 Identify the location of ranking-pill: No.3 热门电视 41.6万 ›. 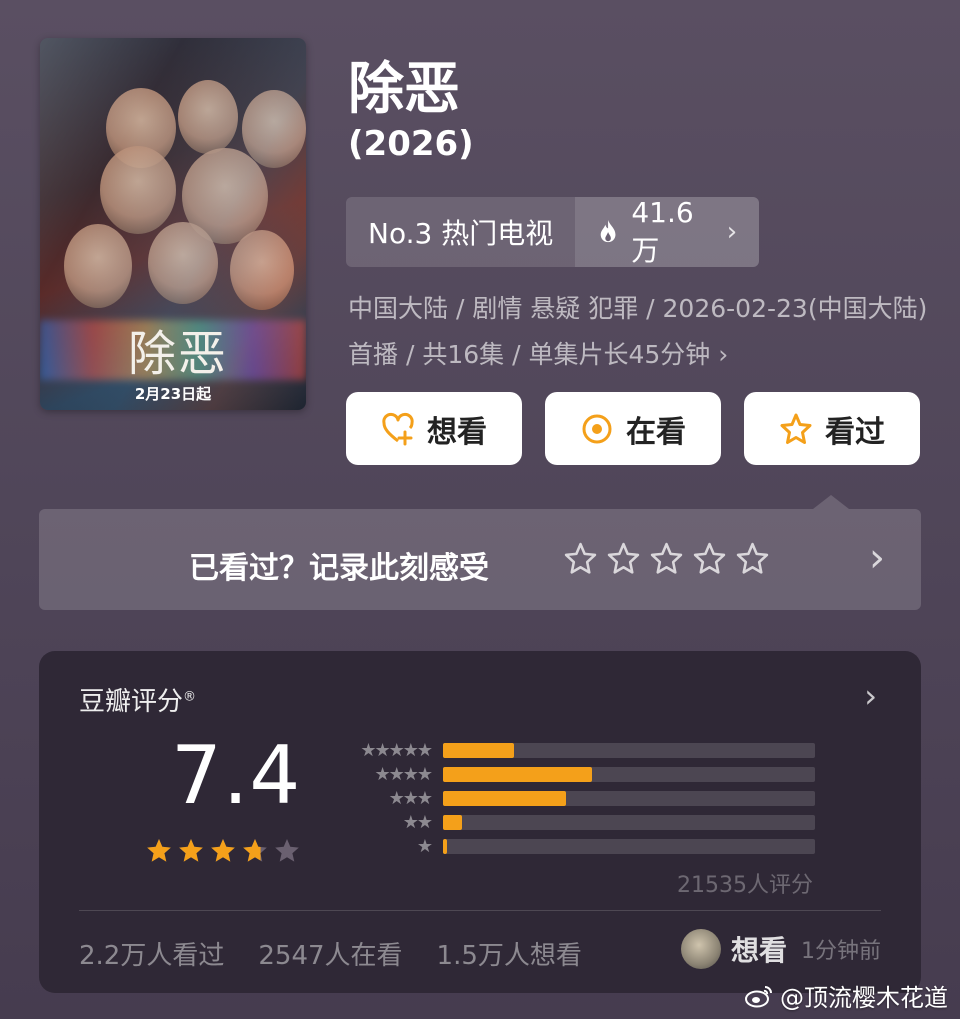
(553, 232).